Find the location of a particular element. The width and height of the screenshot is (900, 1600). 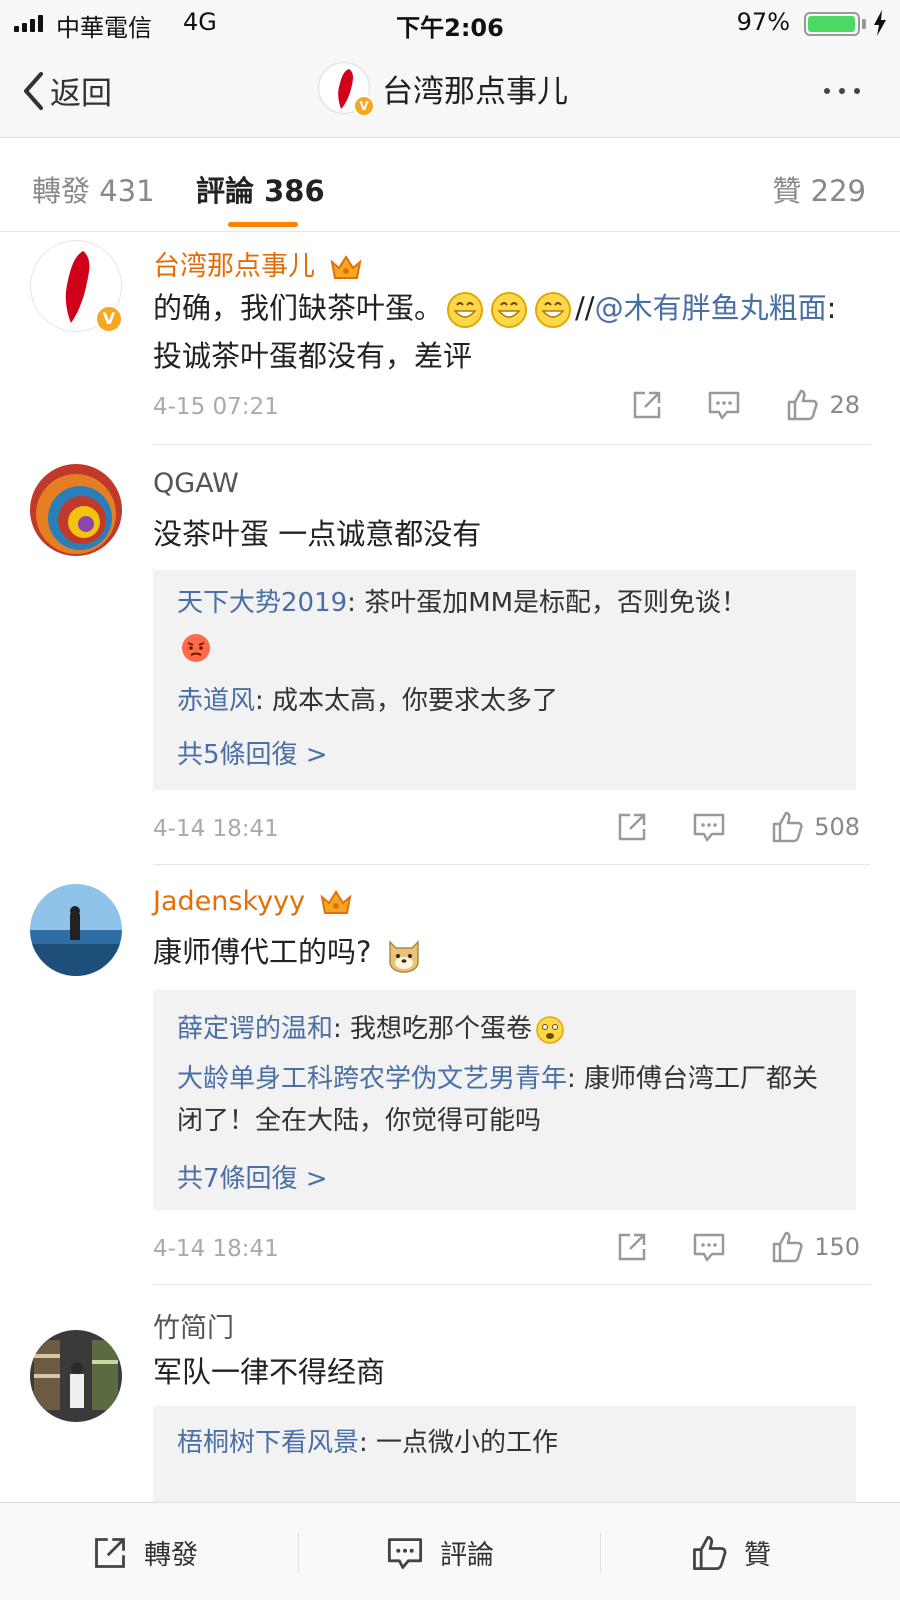

battery-cap is located at coordinates (864, 24).